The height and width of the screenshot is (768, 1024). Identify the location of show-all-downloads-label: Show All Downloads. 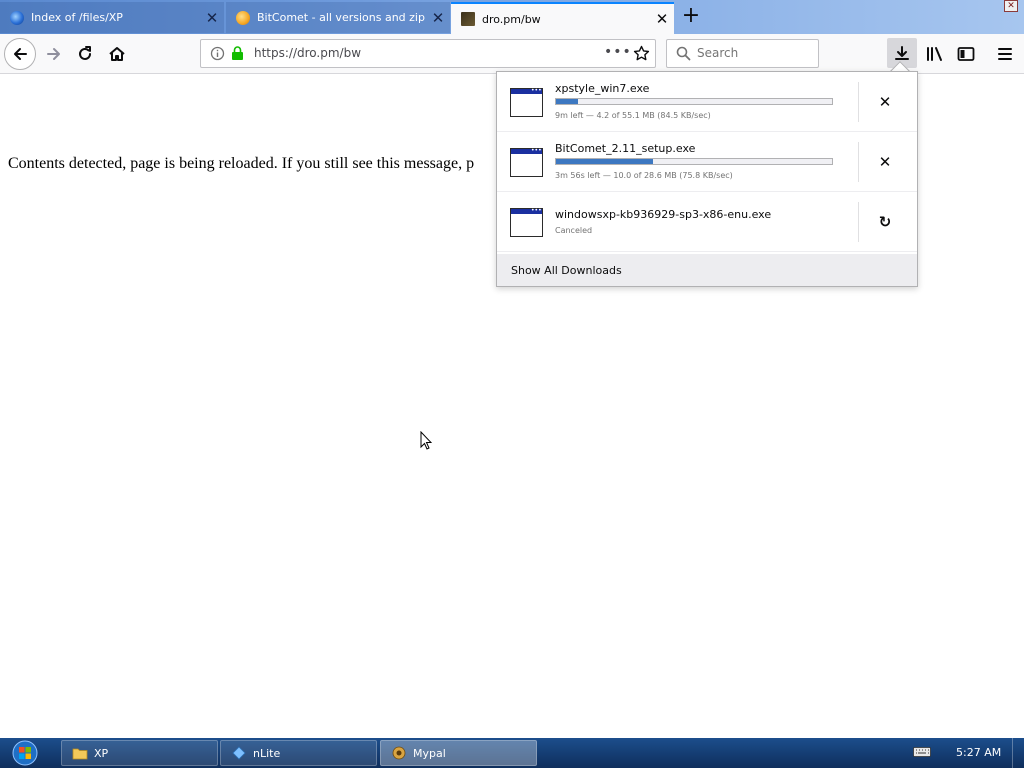
(566, 270).